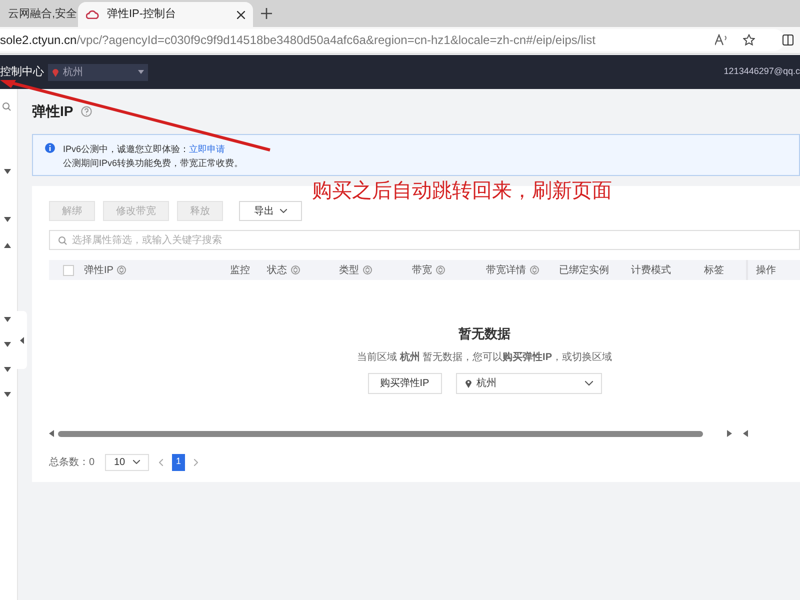 This screenshot has width=800, height=600. What do you see at coordinates (766, 271) in the screenshot?
I see `column-header: 操作` at bounding box center [766, 271].